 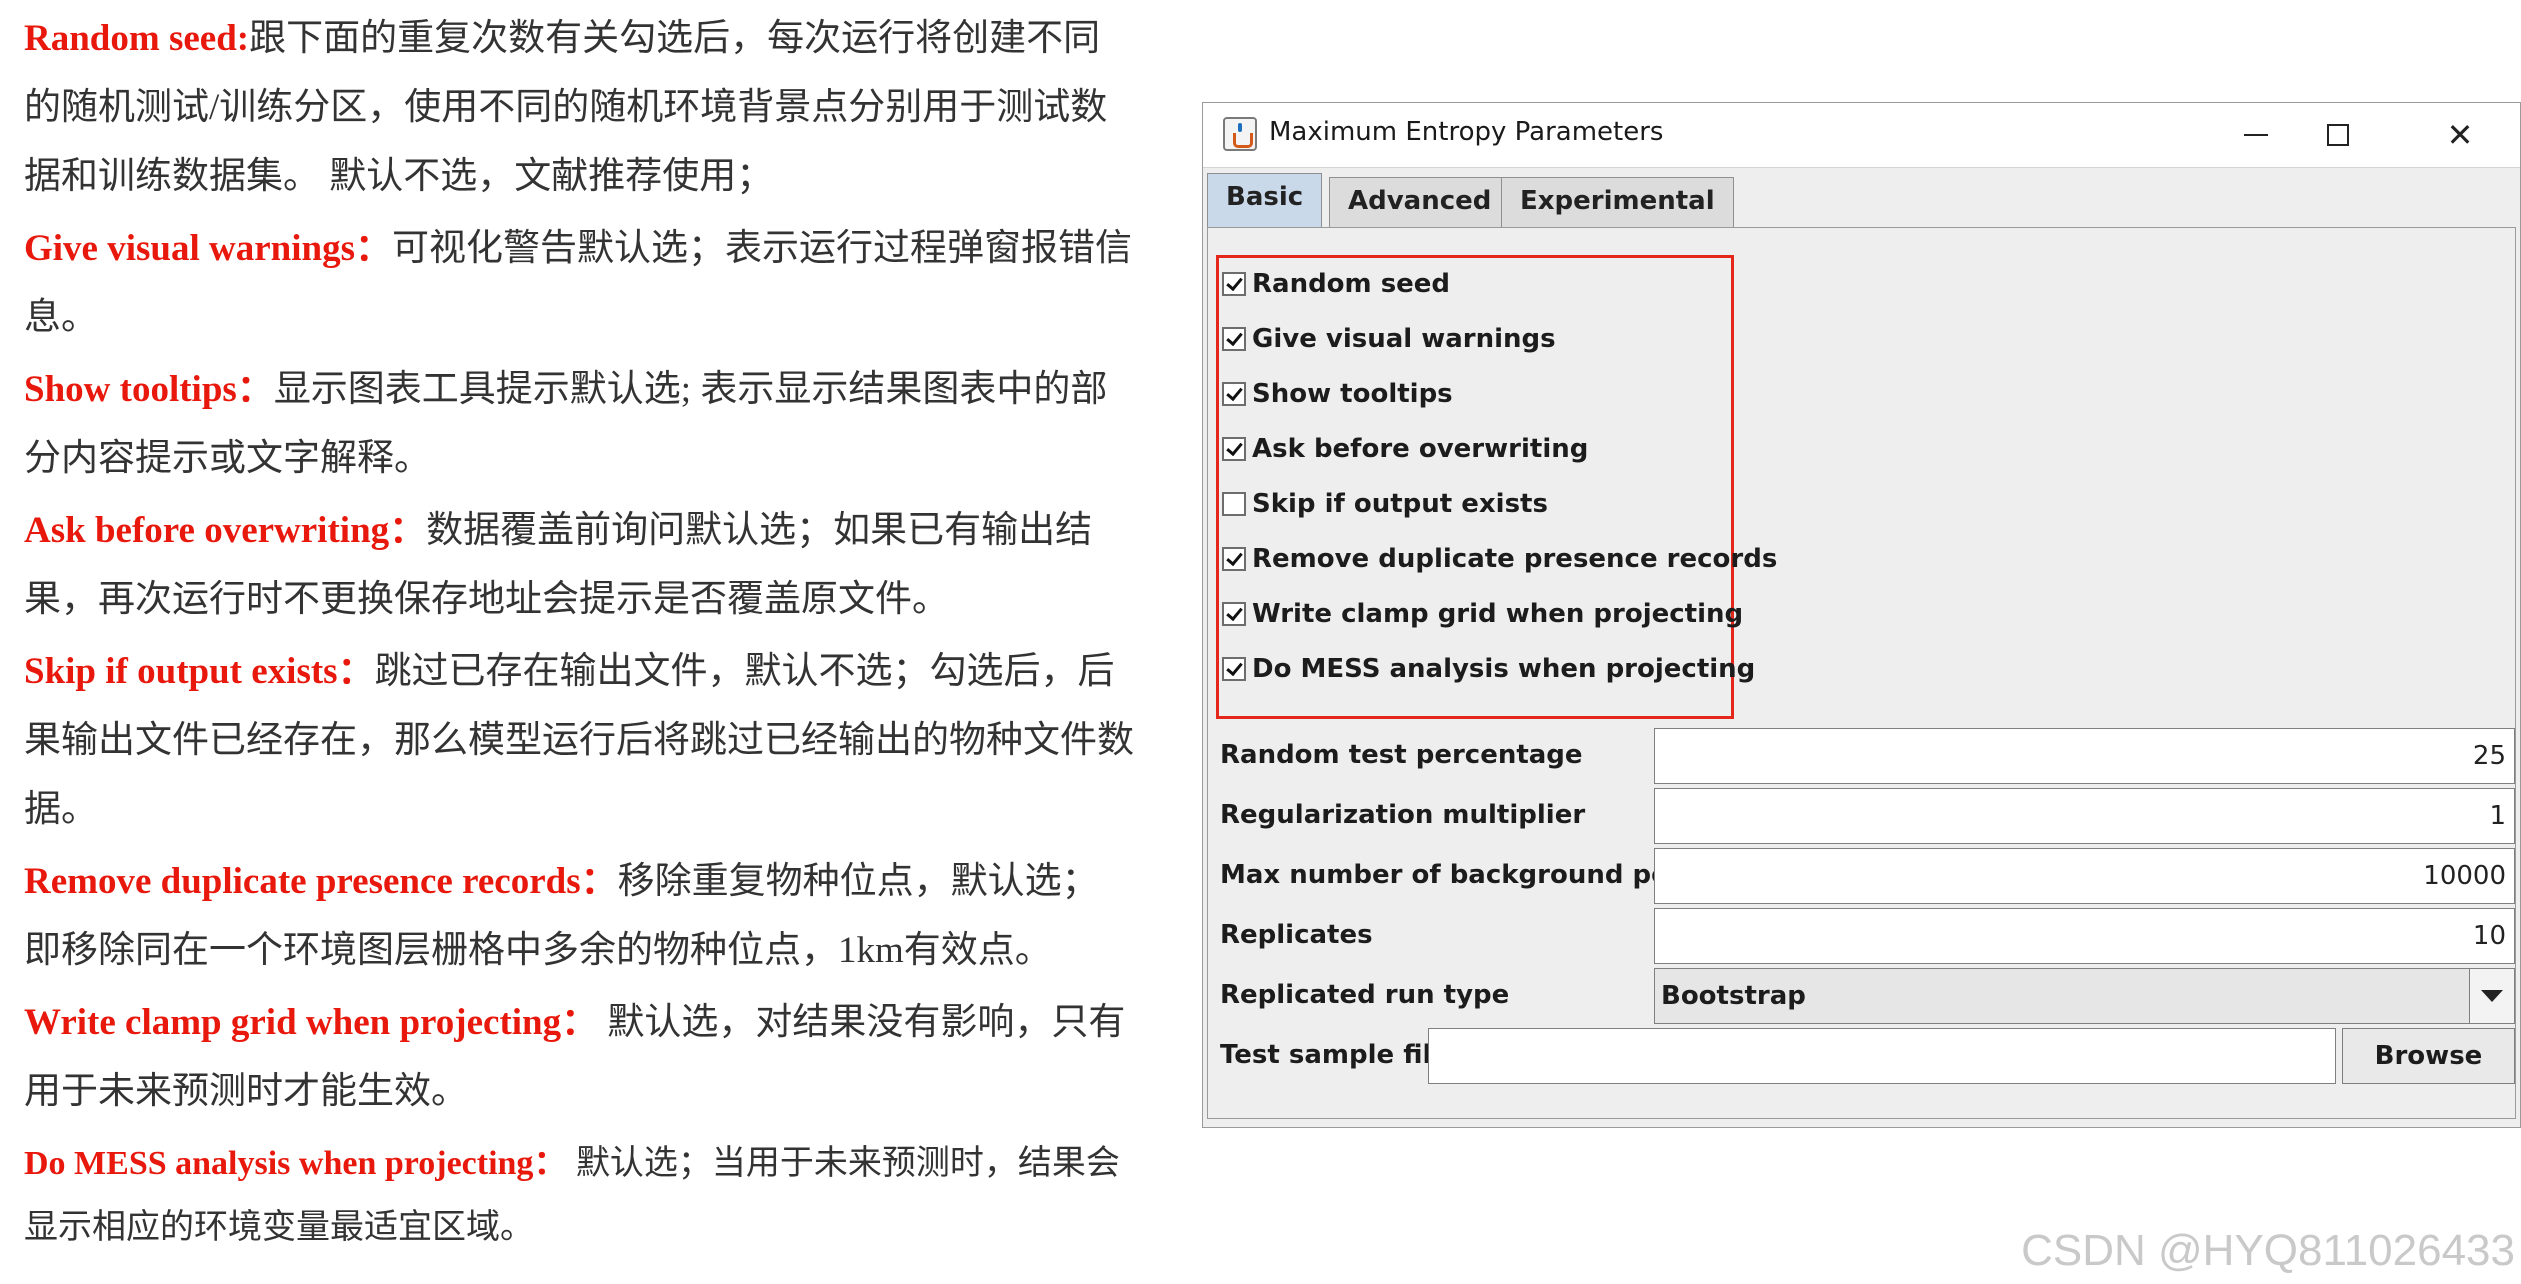 What do you see at coordinates (225, 530) in the screenshot?
I see `doc-term: Ask before overwriting：` at bounding box center [225, 530].